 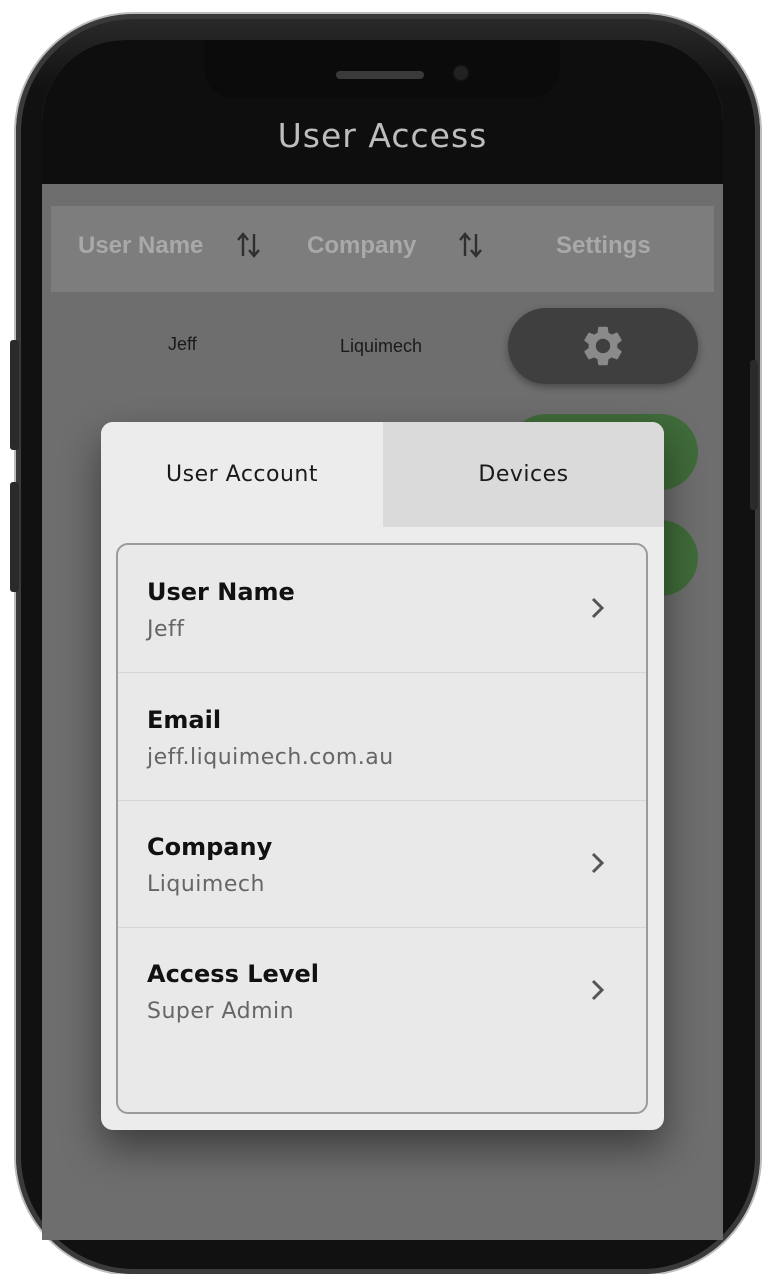 What do you see at coordinates (221, 1011) in the screenshot?
I see `field-value: Super Admin` at bounding box center [221, 1011].